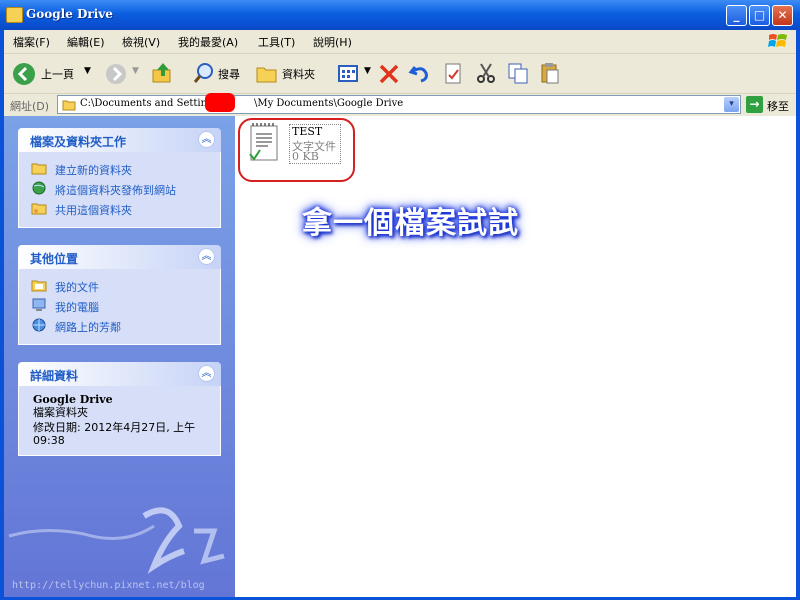  I want to click on redaction-mark, so click(220, 102).